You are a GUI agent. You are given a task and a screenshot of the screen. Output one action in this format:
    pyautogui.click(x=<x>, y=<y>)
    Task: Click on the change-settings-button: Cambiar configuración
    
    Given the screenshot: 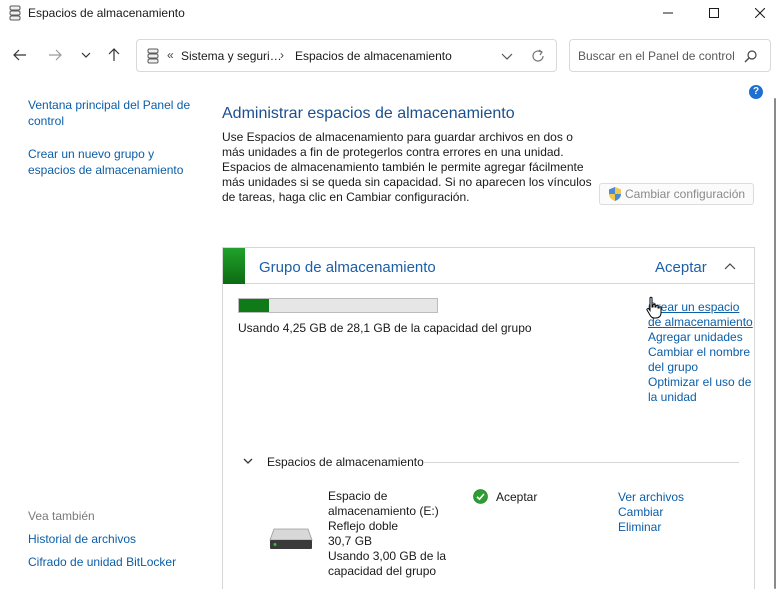 What is the action you would take?
    pyautogui.click(x=676, y=194)
    